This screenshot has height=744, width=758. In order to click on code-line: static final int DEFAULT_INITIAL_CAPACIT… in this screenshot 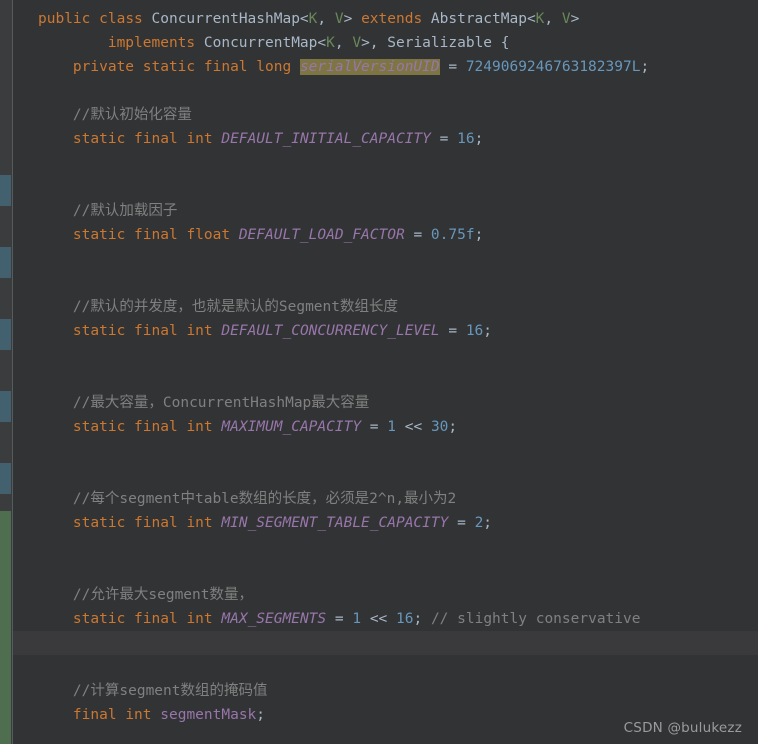, I will do `click(385, 139)`.